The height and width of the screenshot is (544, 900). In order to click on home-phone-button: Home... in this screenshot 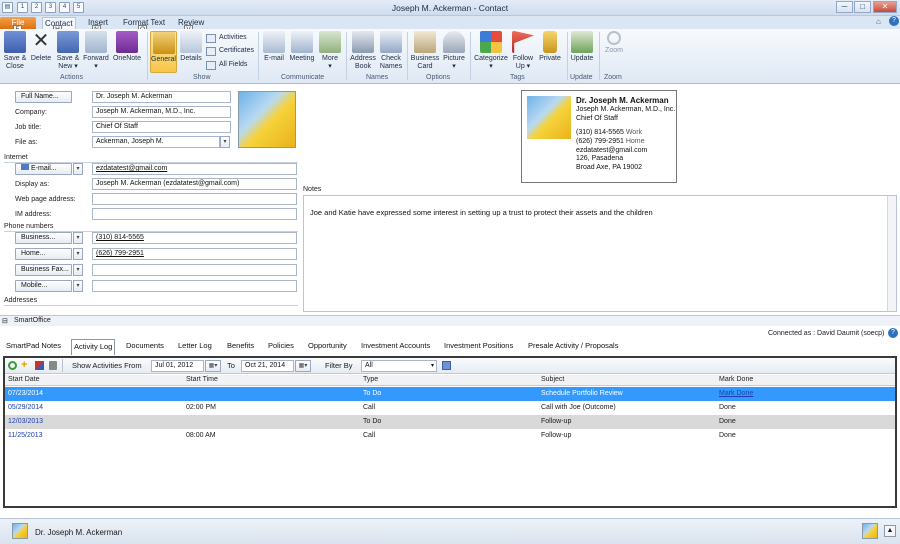, I will do `click(43, 254)`.